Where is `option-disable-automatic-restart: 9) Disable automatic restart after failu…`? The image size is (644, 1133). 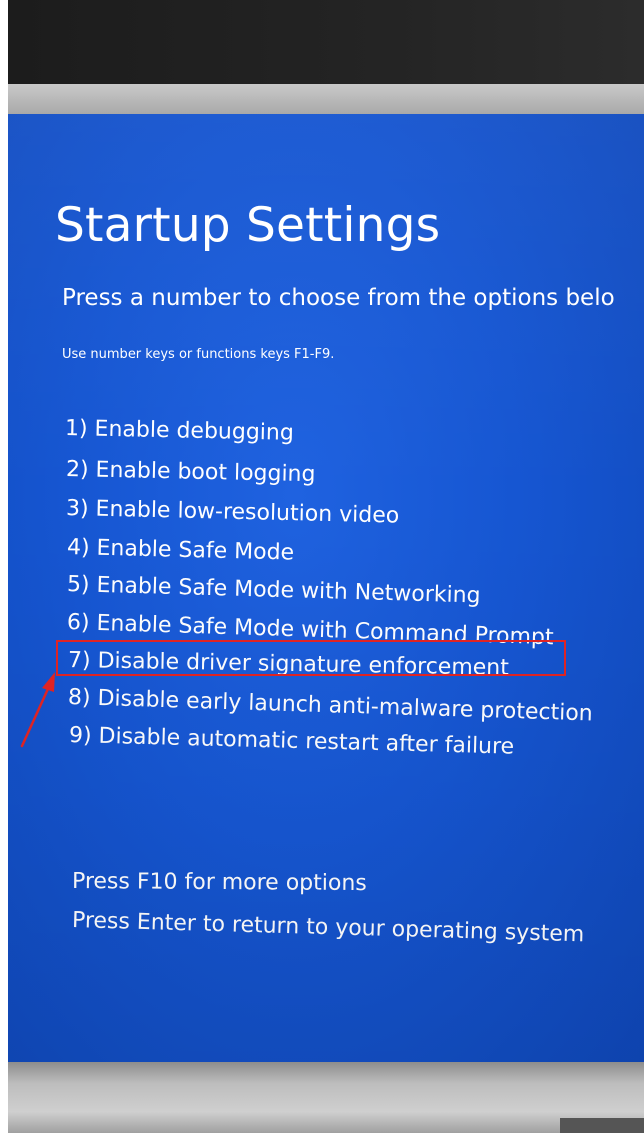 option-disable-automatic-restart: 9) Disable automatic restart after failu… is located at coordinates (292, 741).